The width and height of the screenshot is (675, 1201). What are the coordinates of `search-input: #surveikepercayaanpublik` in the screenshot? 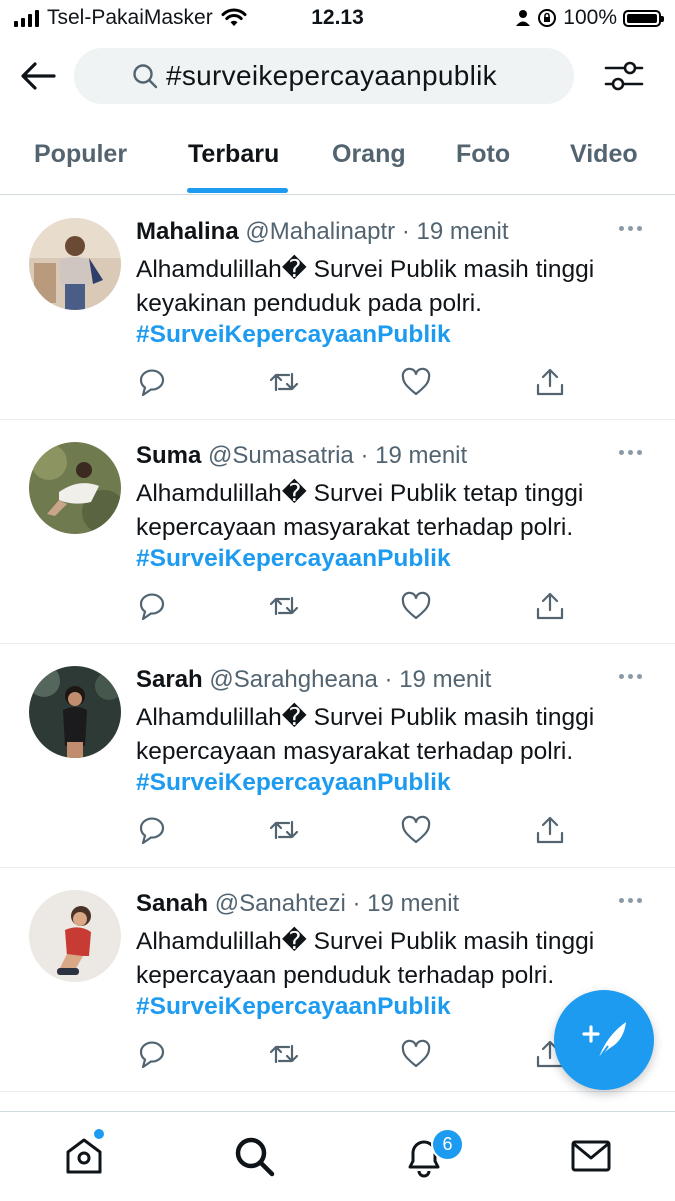 It's located at (324, 76).